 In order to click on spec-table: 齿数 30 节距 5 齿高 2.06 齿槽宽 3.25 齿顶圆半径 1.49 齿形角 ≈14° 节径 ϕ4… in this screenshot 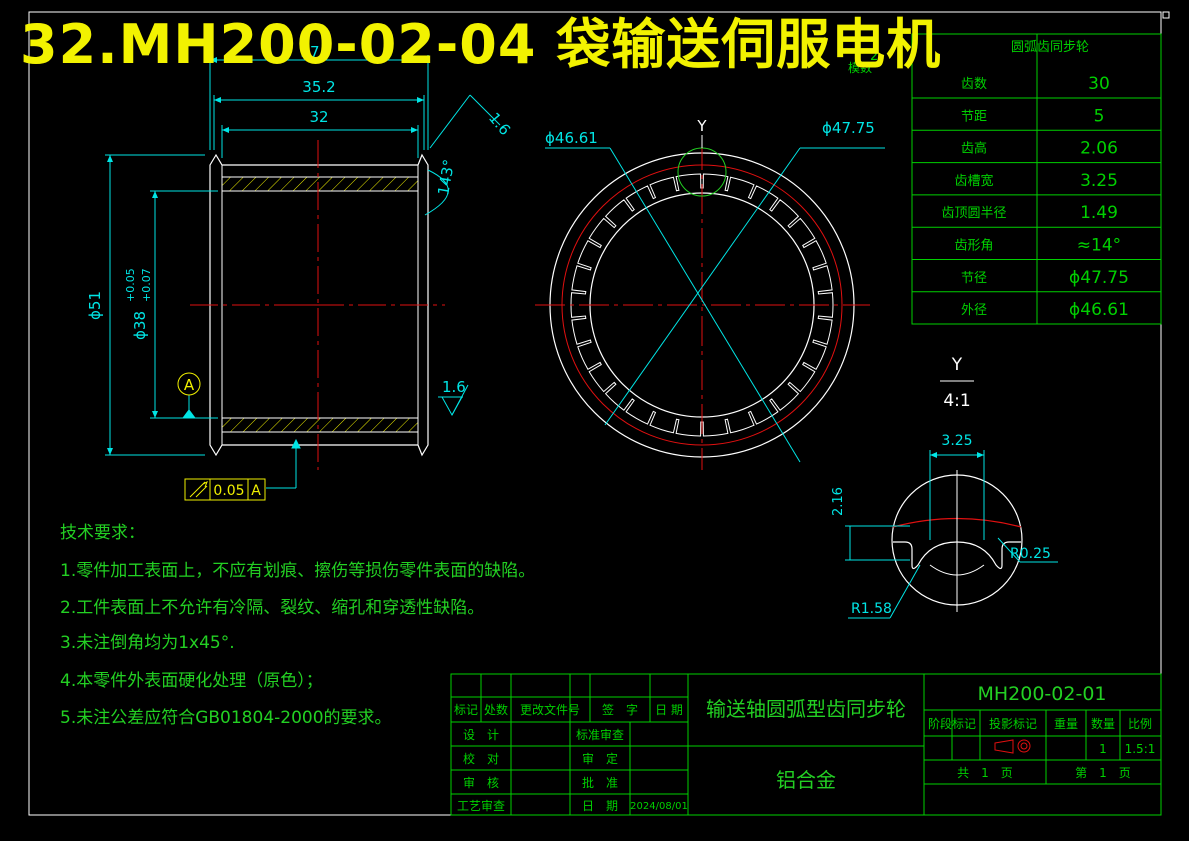, I will do `click(1005, 179)`.